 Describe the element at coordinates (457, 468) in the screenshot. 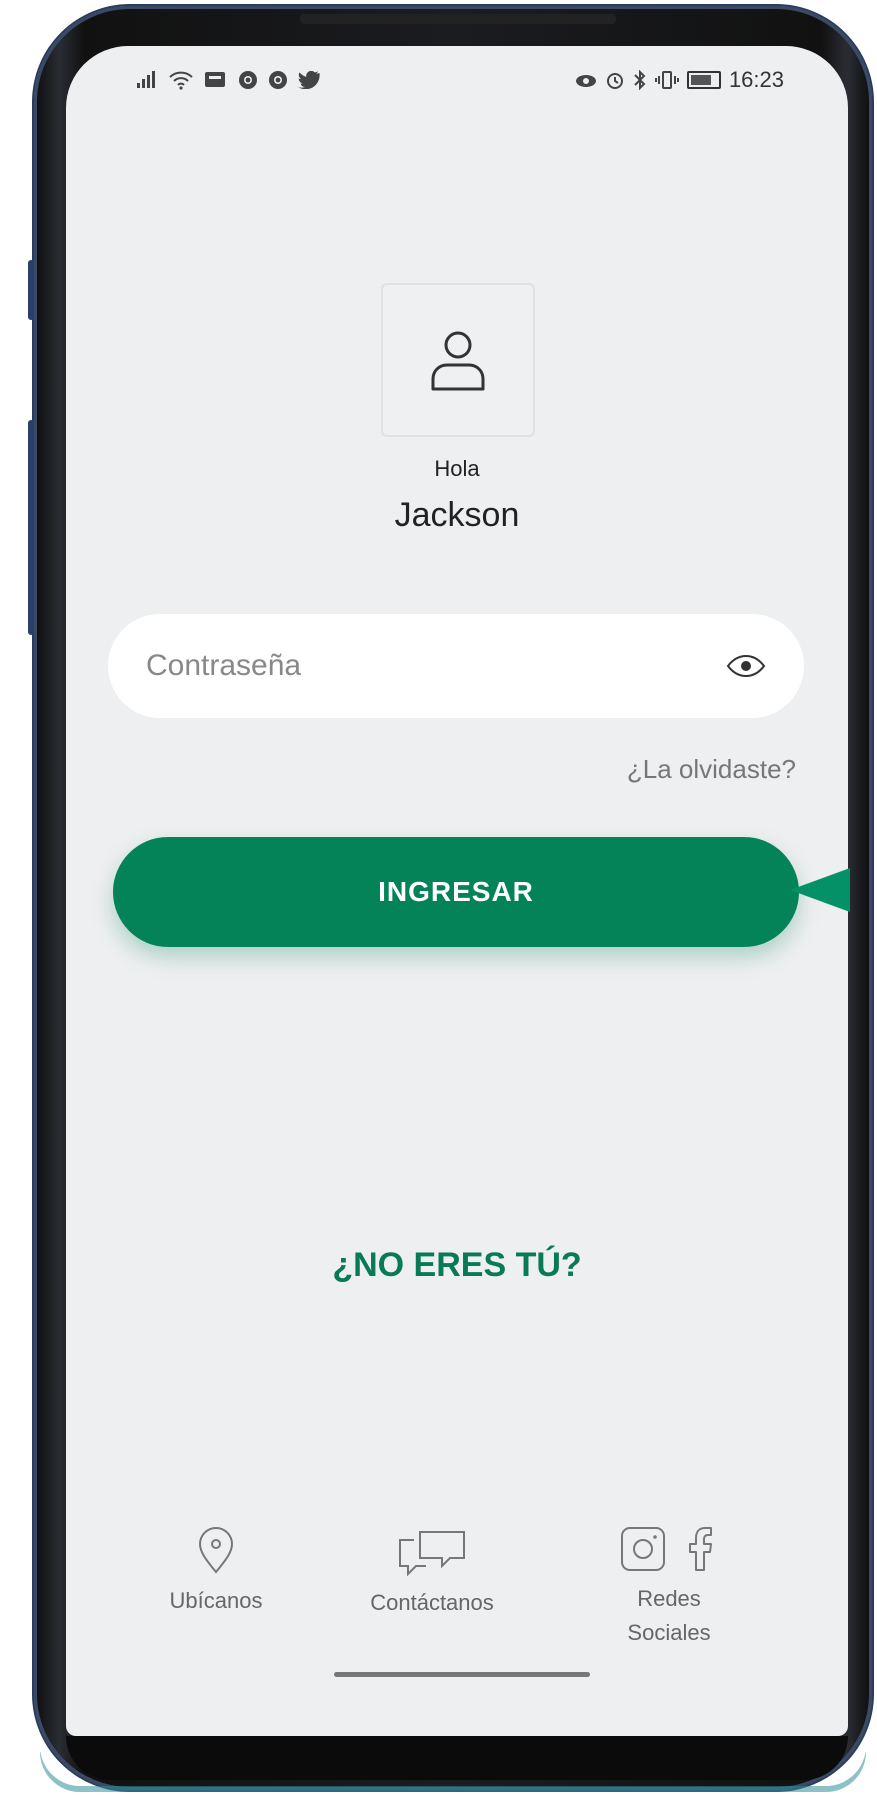

I see `greeting-label: Hola` at that location.